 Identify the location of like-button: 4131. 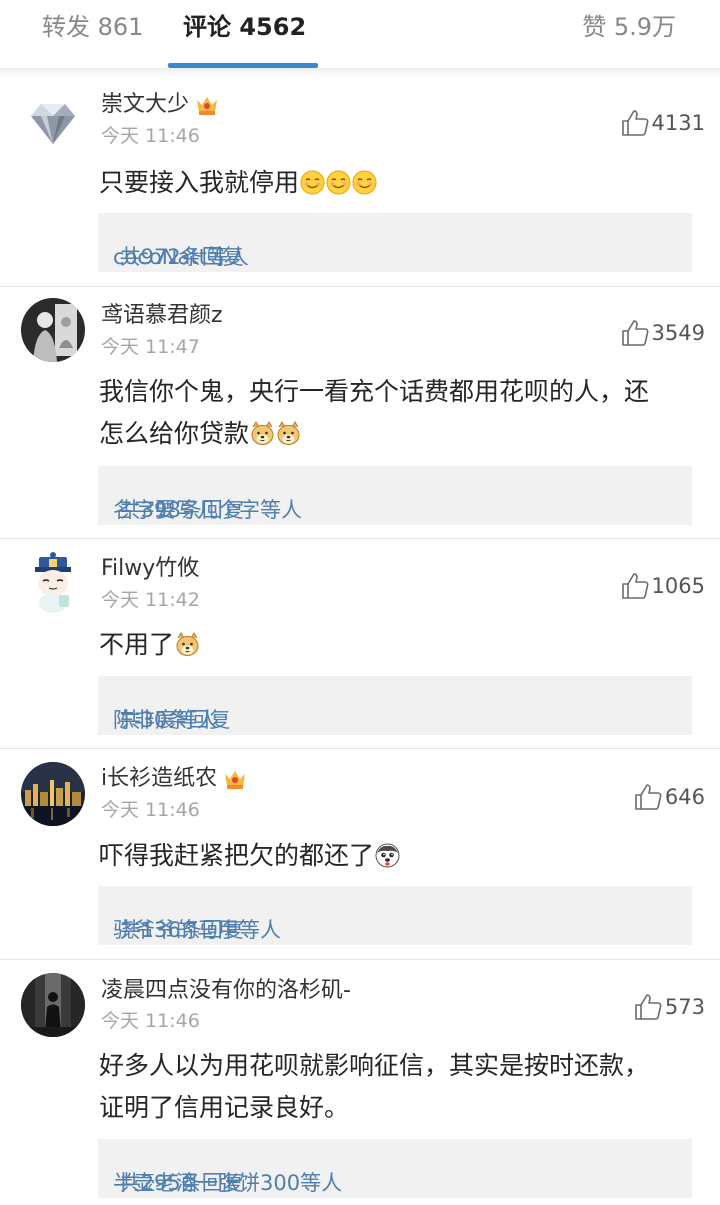
(662, 123).